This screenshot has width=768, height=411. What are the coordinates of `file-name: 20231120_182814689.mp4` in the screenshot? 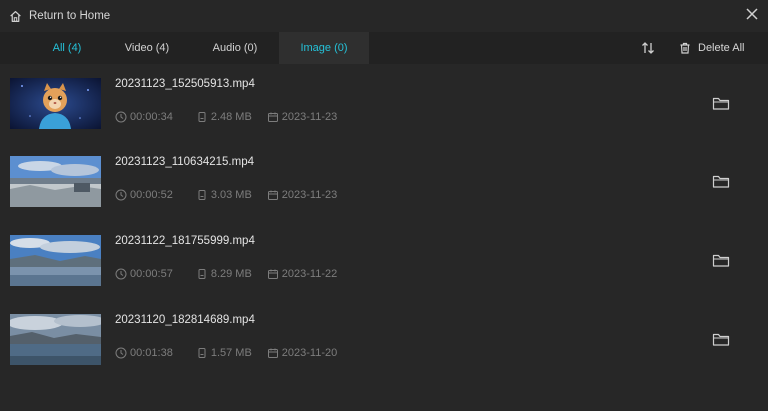 It's located at (185, 320).